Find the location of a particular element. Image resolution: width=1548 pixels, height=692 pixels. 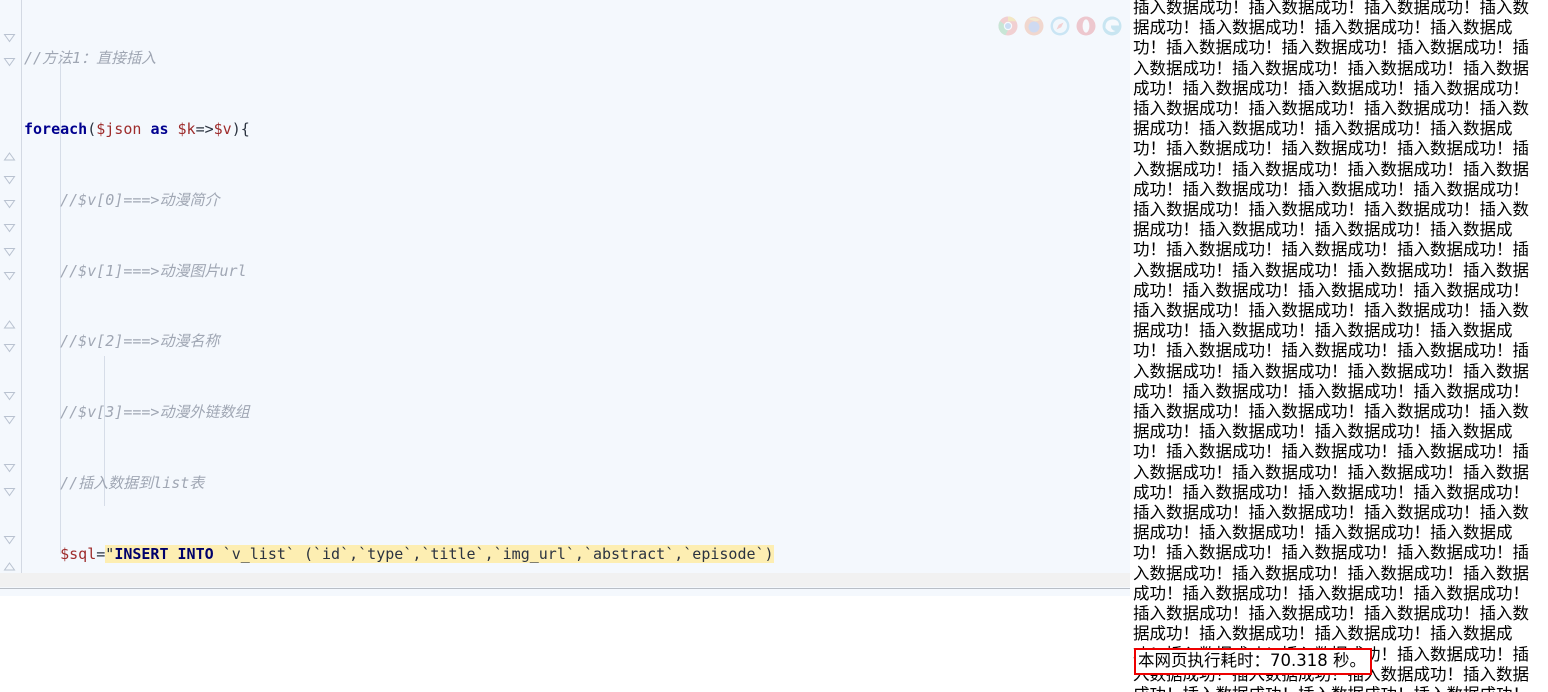

comment-v2: //$v[2]===>动漫名称 is located at coordinates (140, 341).